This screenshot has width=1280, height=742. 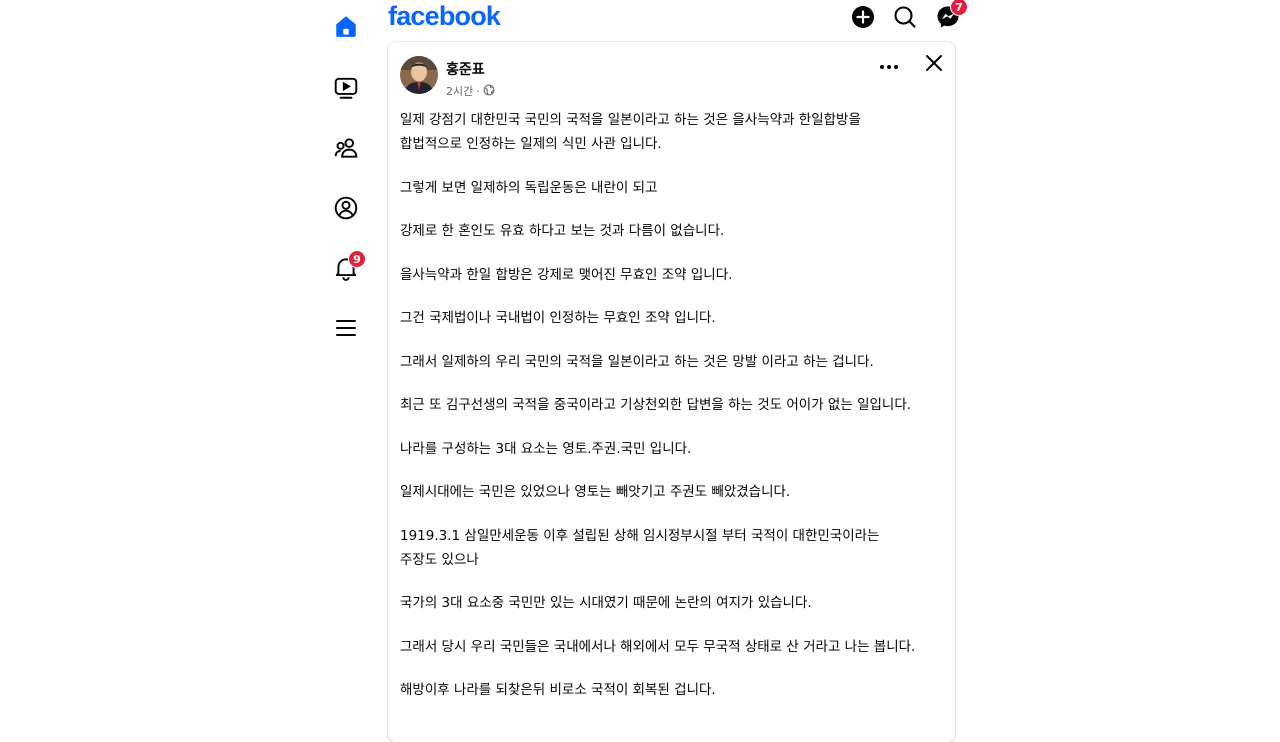 I want to click on video-icon, so click(x=346, y=88).